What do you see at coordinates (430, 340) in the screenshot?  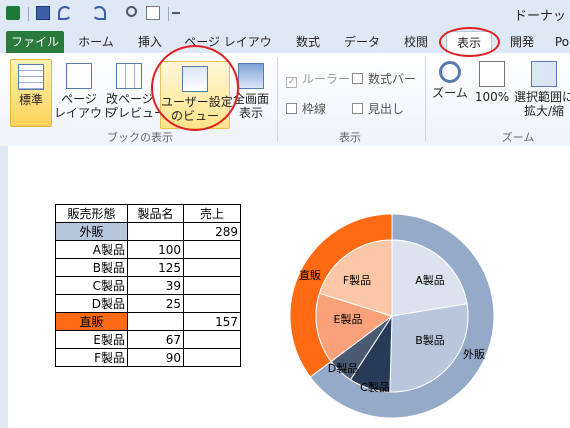 I see `inner-ring-label: B製品` at bounding box center [430, 340].